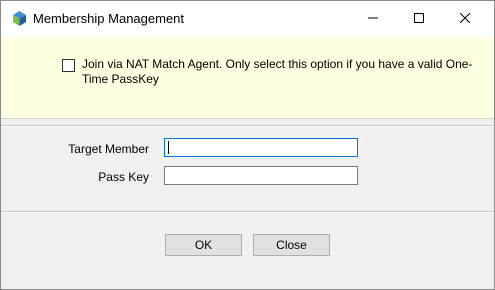 Image resolution: width=495 pixels, height=290 pixels. I want to click on maximize-icon, so click(419, 19).